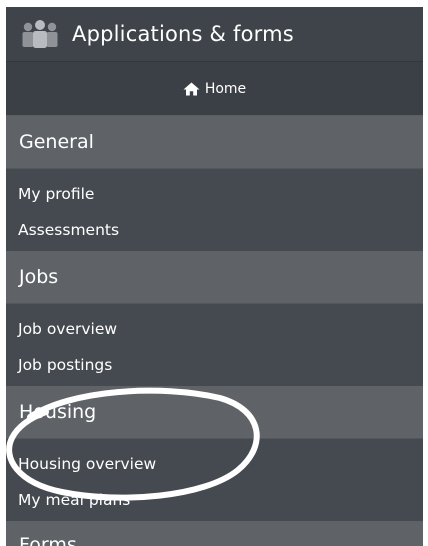 The image size is (428, 546). What do you see at coordinates (214, 412) in the screenshot?
I see `section-housing: Housing` at bounding box center [214, 412].